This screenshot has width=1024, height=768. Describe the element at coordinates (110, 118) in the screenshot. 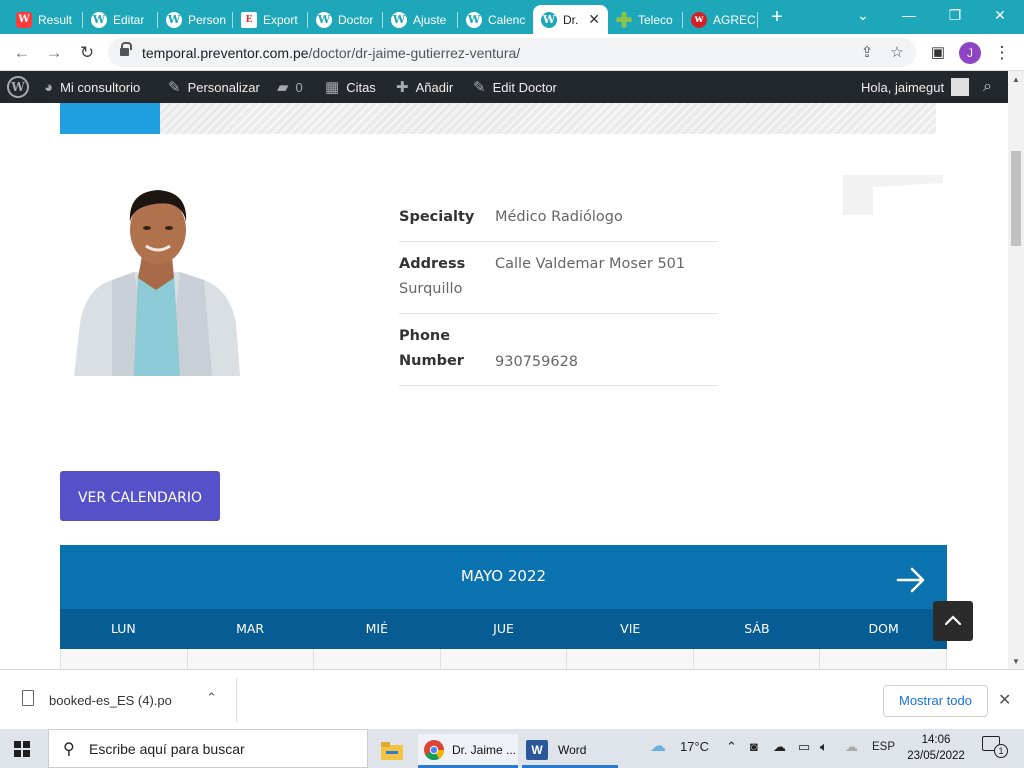

I see `header-accent-block` at that location.